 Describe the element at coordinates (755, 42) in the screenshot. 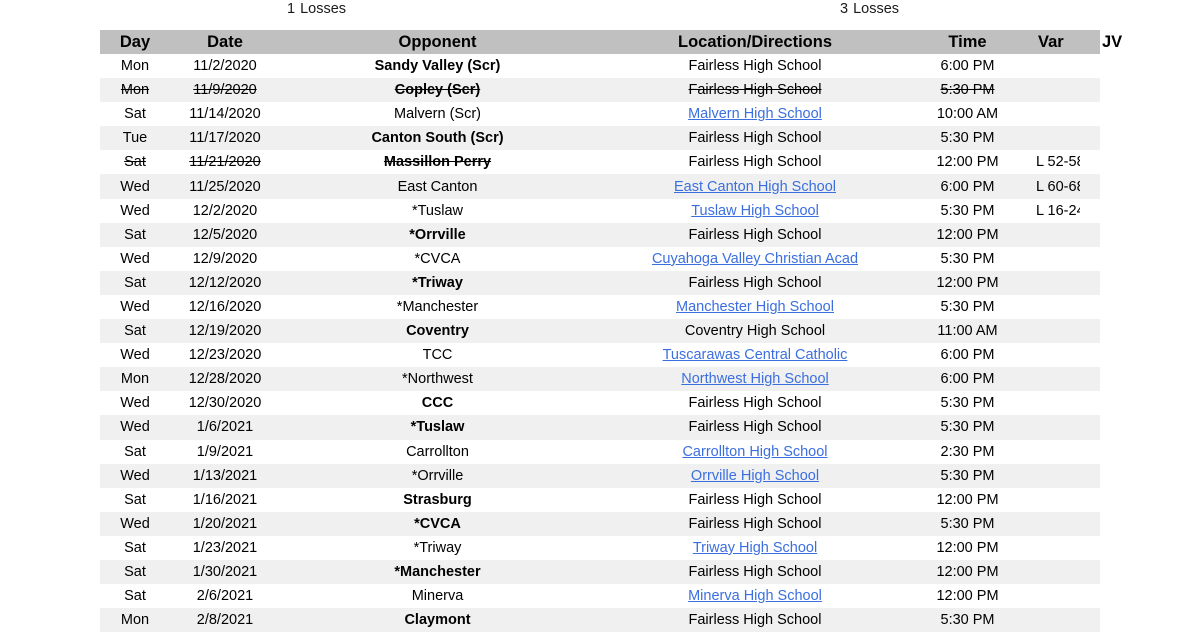

I see `column-header-location: Location/Directions` at that location.